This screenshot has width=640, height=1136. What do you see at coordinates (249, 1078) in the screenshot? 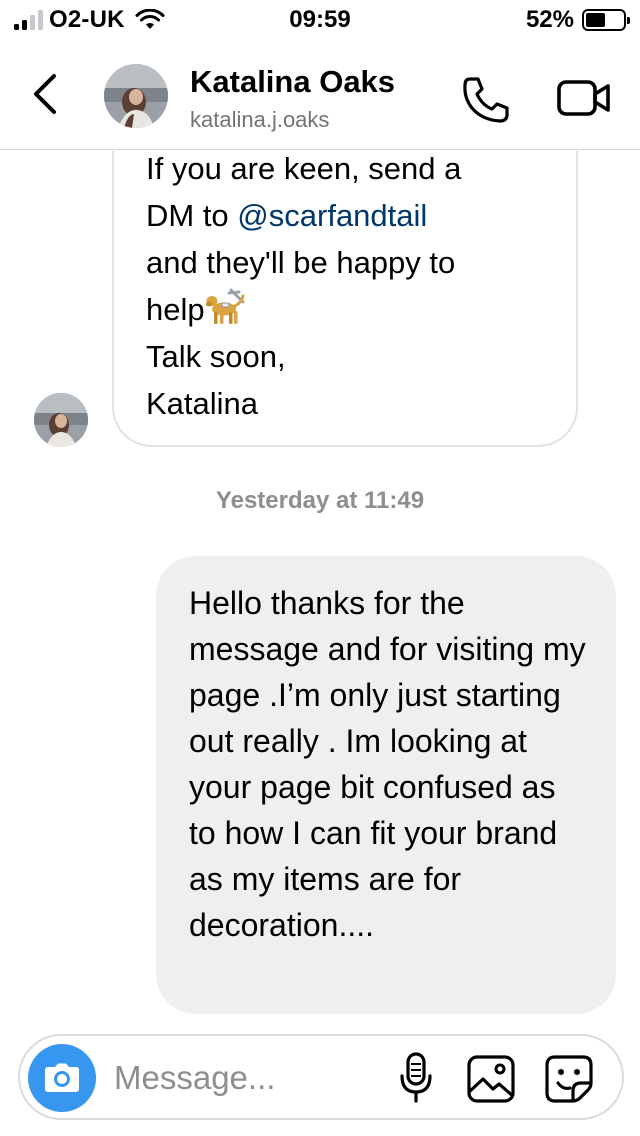
I see `message-input` at bounding box center [249, 1078].